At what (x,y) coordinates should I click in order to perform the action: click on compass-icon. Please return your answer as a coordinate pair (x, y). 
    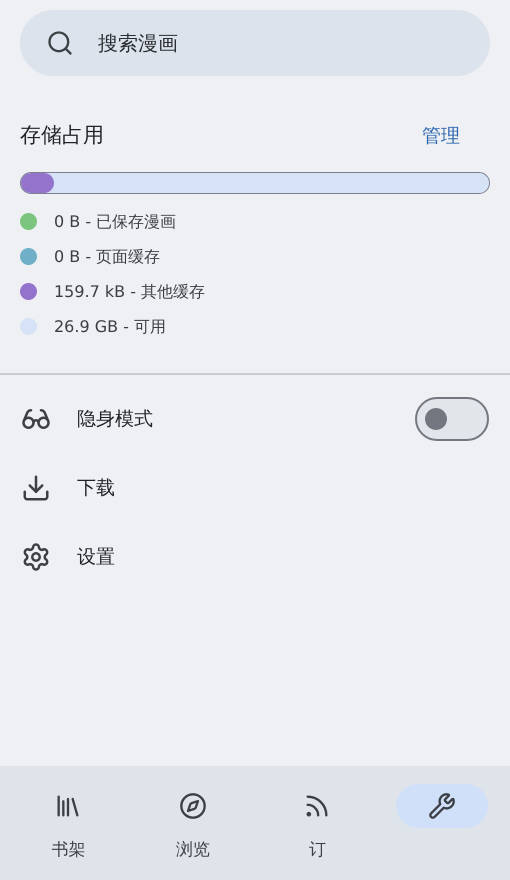
    Looking at the image, I should click on (192, 806).